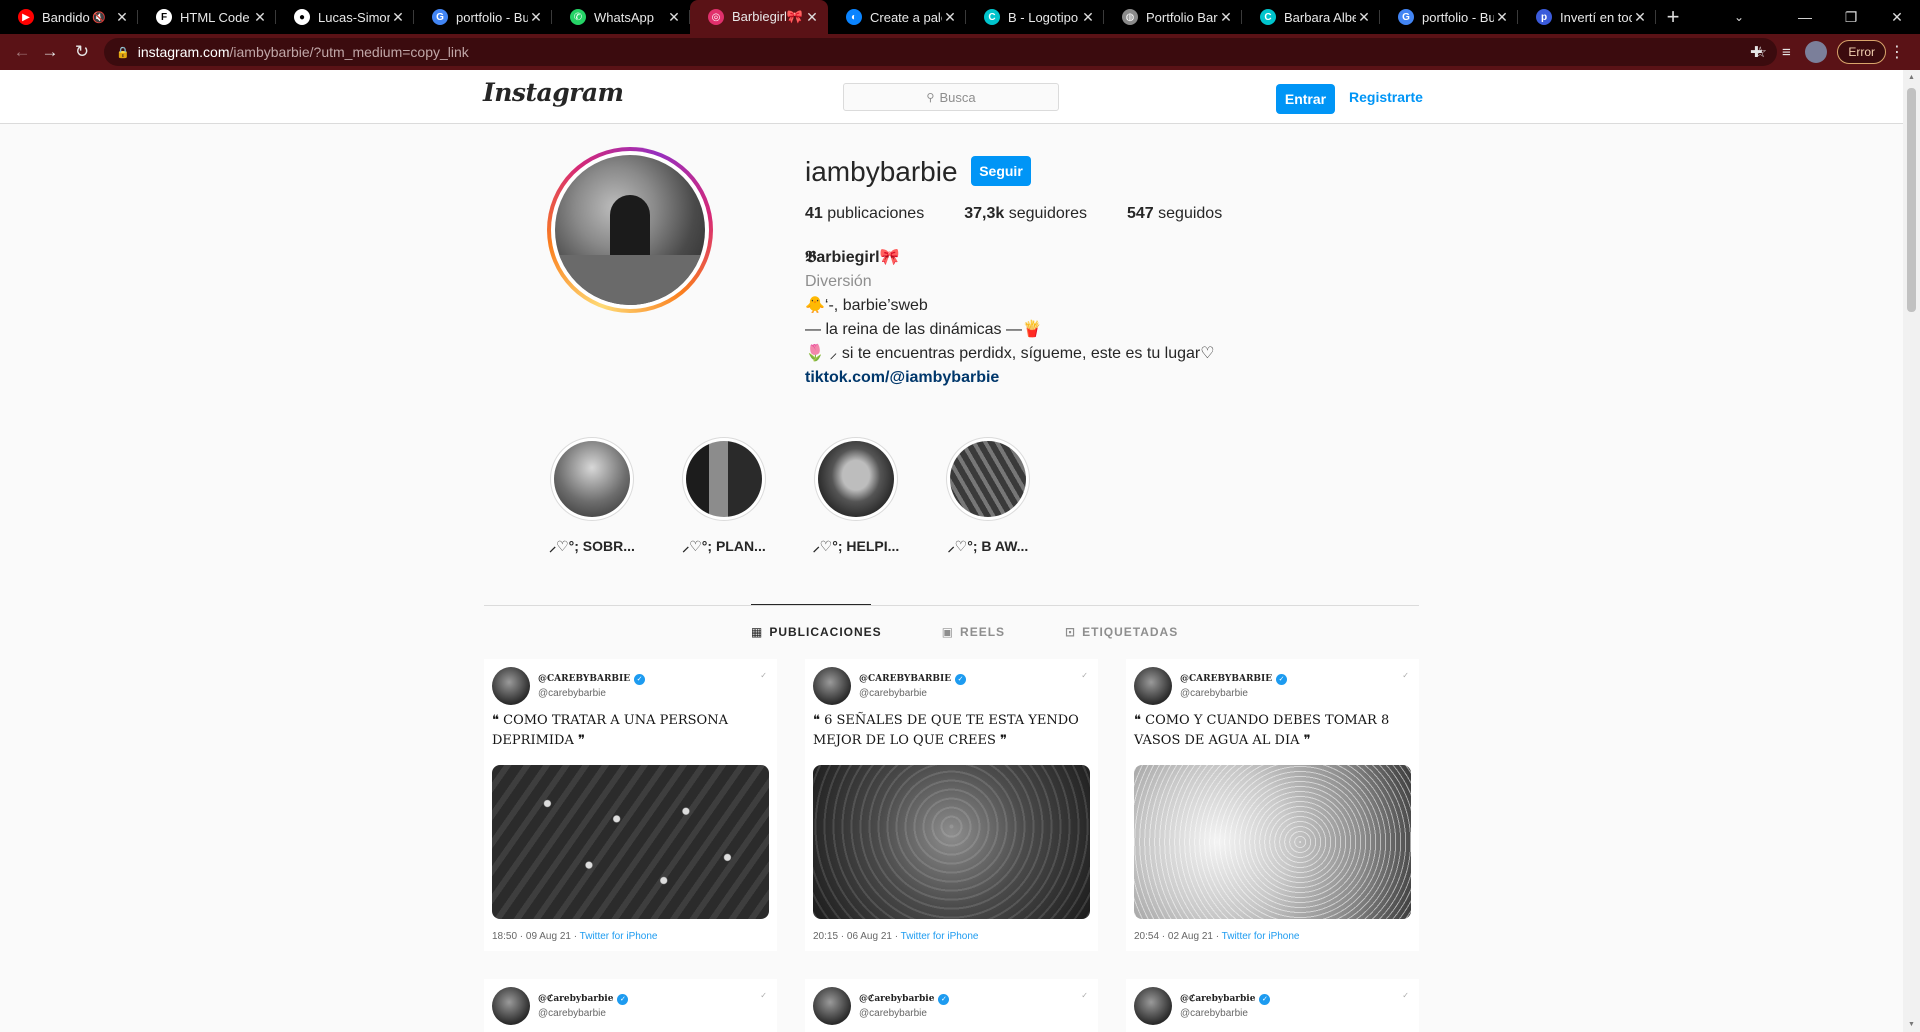  Describe the element at coordinates (618, 936) in the screenshot. I see `tweet-source: Twitter for iPhone` at that location.